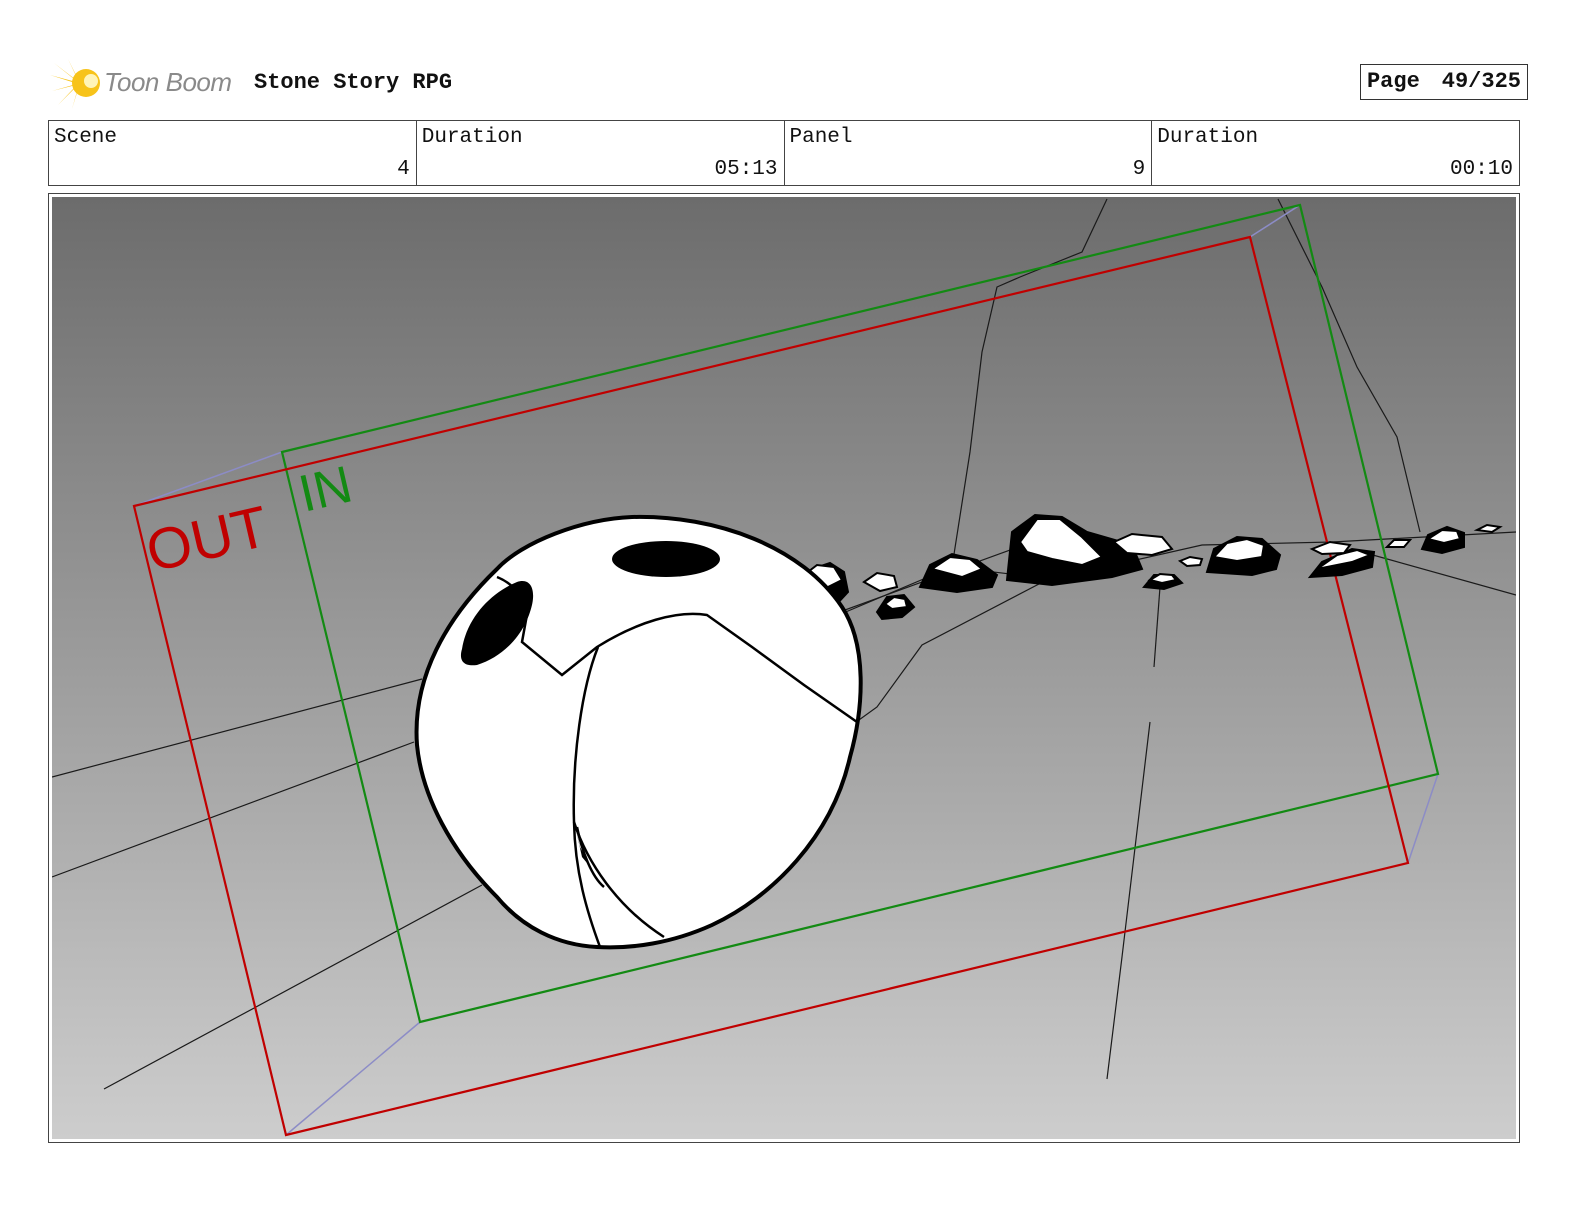  I want to click on panel-label: Panel, so click(821, 137).